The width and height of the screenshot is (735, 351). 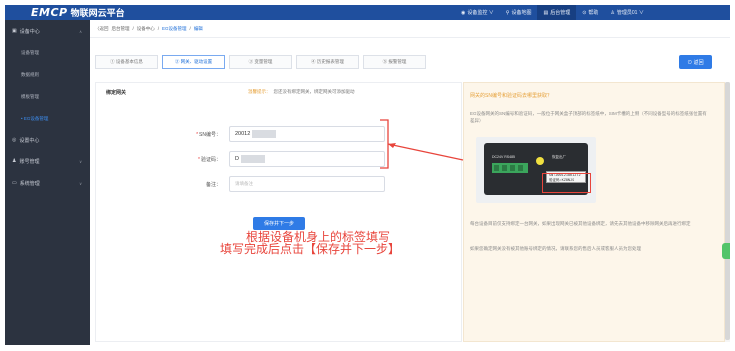 What do you see at coordinates (213, 184) in the screenshot?
I see `remark-label: 备注：` at bounding box center [213, 184].